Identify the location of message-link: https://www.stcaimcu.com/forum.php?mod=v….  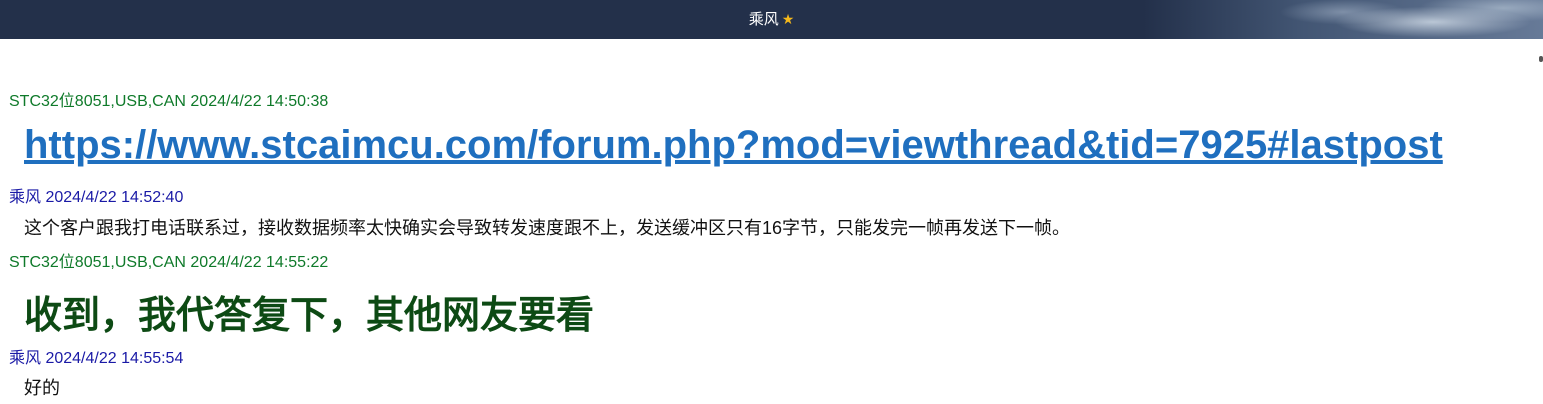
(733, 145).